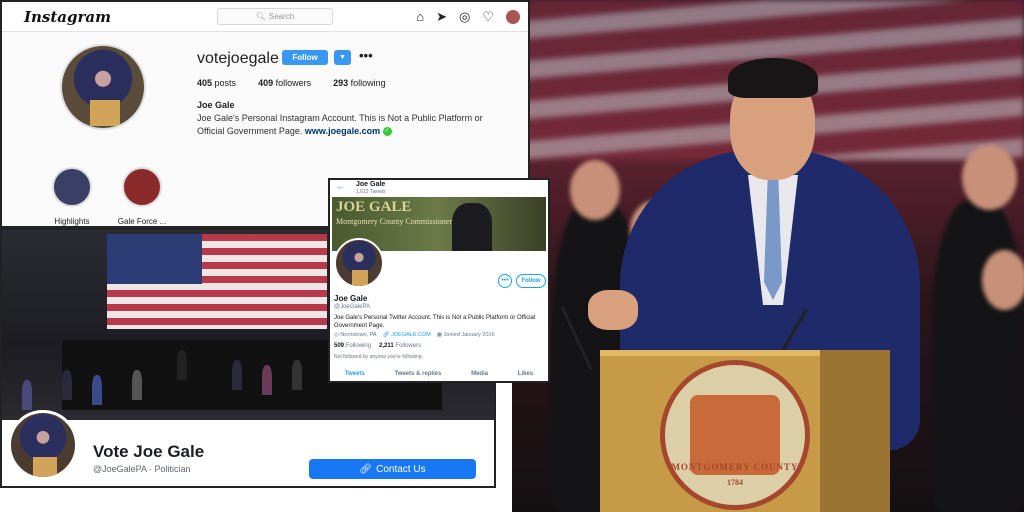 The height and width of the screenshot is (512, 1024). I want to click on page-subtitle: @JoeGalePA · Politician, so click(142, 469).